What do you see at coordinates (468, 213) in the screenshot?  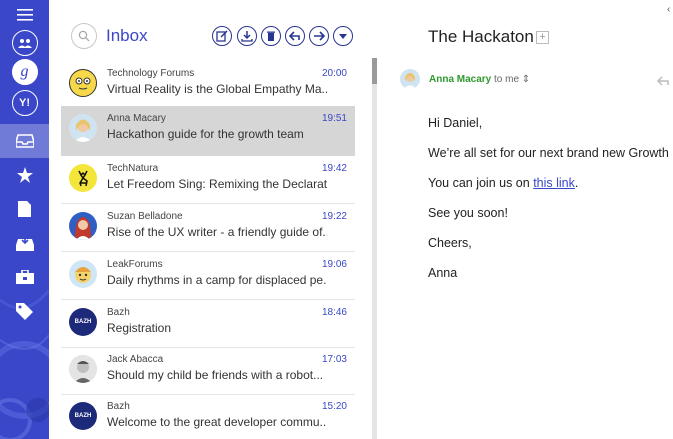 I see `email-body-line: See you soon!` at bounding box center [468, 213].